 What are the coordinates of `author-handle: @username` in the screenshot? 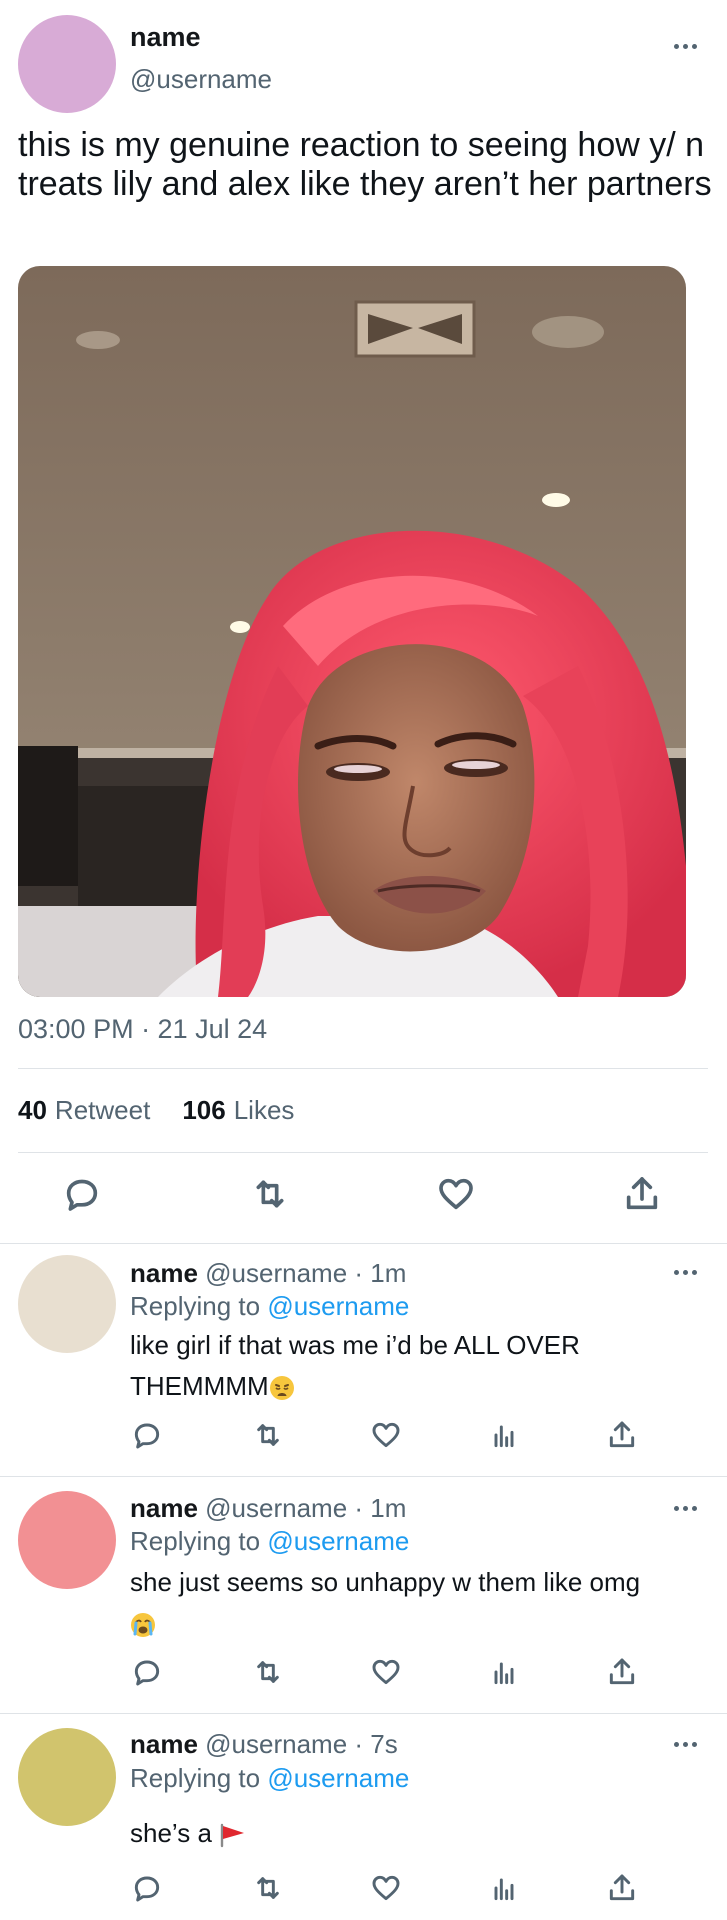 It's located at (201, 79).